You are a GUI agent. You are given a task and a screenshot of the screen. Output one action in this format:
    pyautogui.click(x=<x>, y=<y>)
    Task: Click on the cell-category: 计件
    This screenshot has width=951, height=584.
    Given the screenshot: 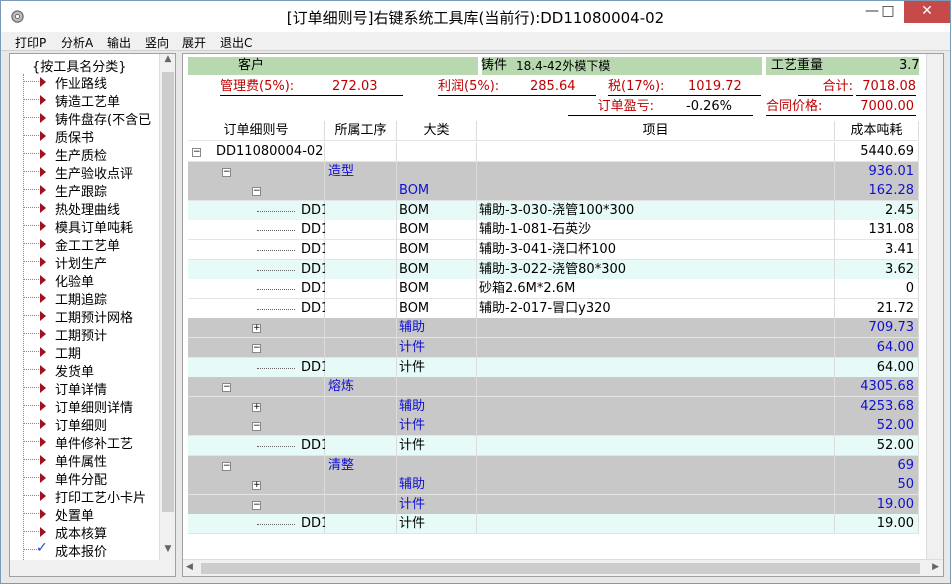 What is the action you would take?
    pyautogui.click(x=437, y=367)
    